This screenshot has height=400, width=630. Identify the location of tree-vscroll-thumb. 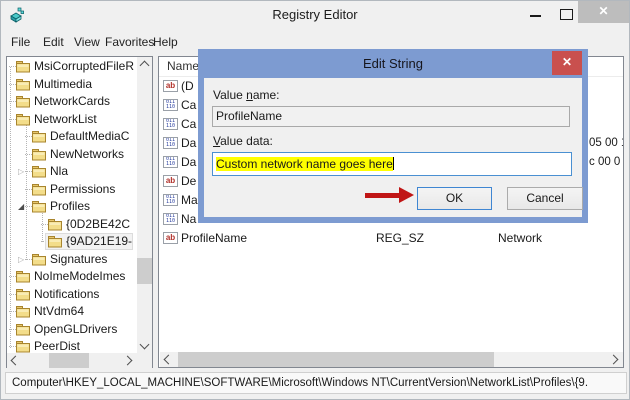
(144, 271).